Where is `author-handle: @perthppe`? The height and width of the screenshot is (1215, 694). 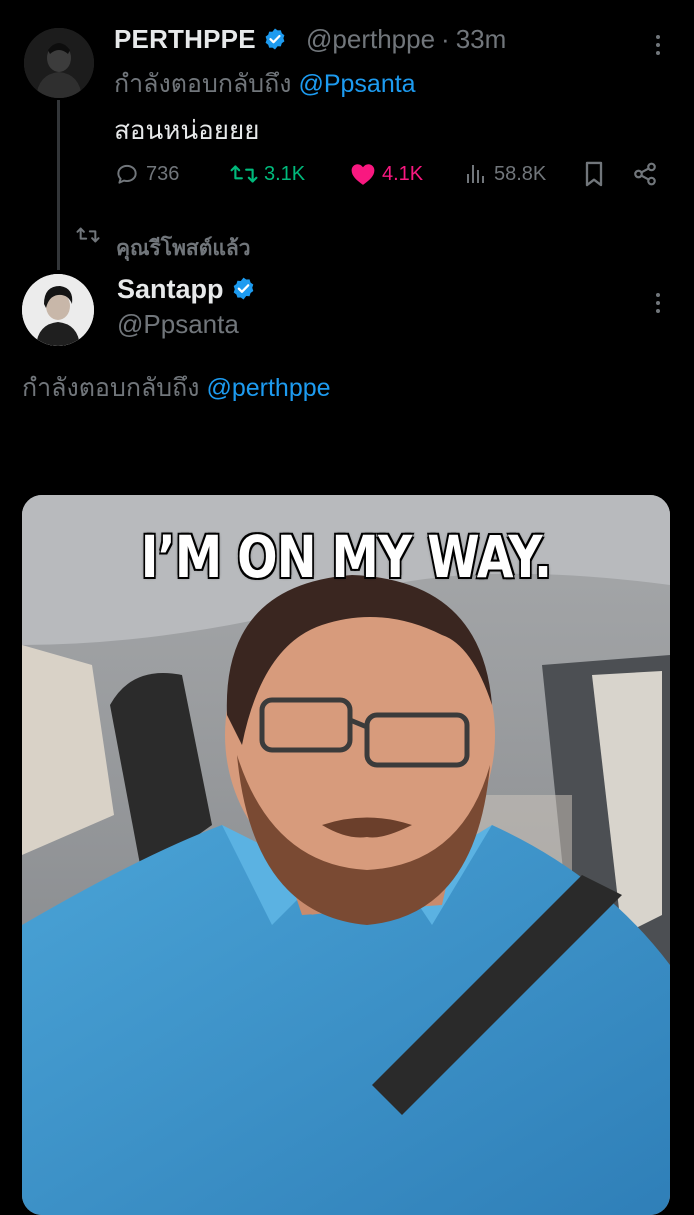 author-handle: @perthppe is located at coordinates (370, 39).